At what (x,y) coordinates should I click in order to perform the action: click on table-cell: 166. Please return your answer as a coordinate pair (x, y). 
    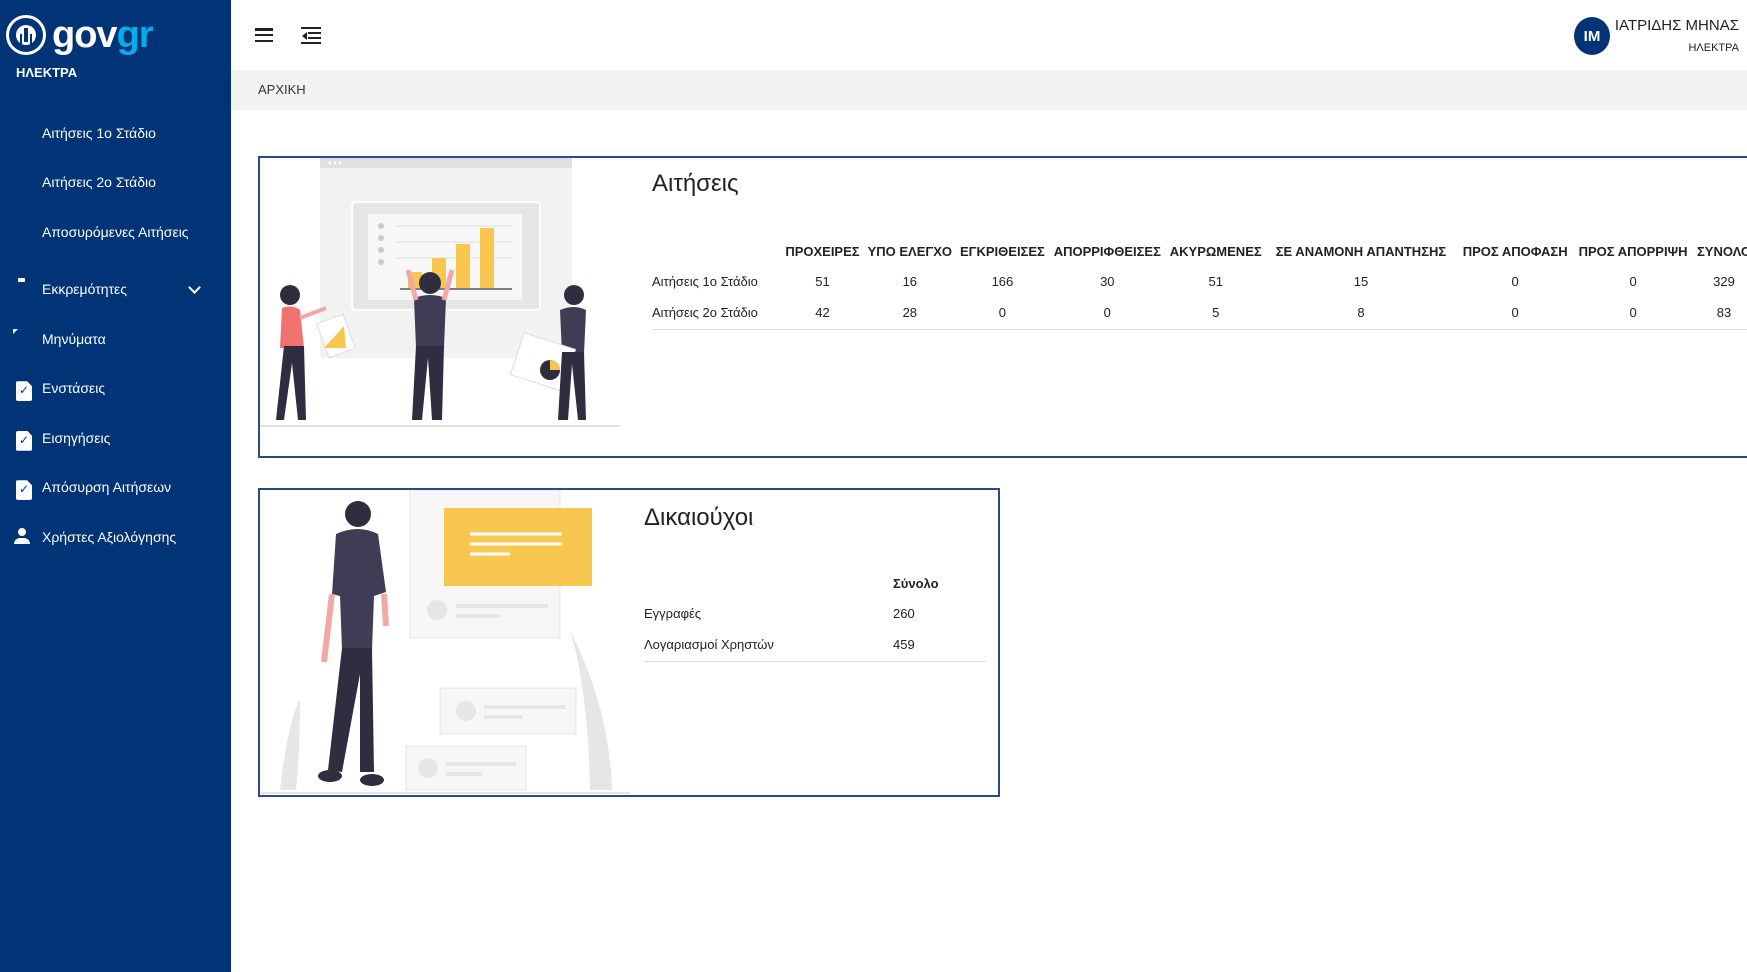
    Looking at the image, I should click on (1002, 281).